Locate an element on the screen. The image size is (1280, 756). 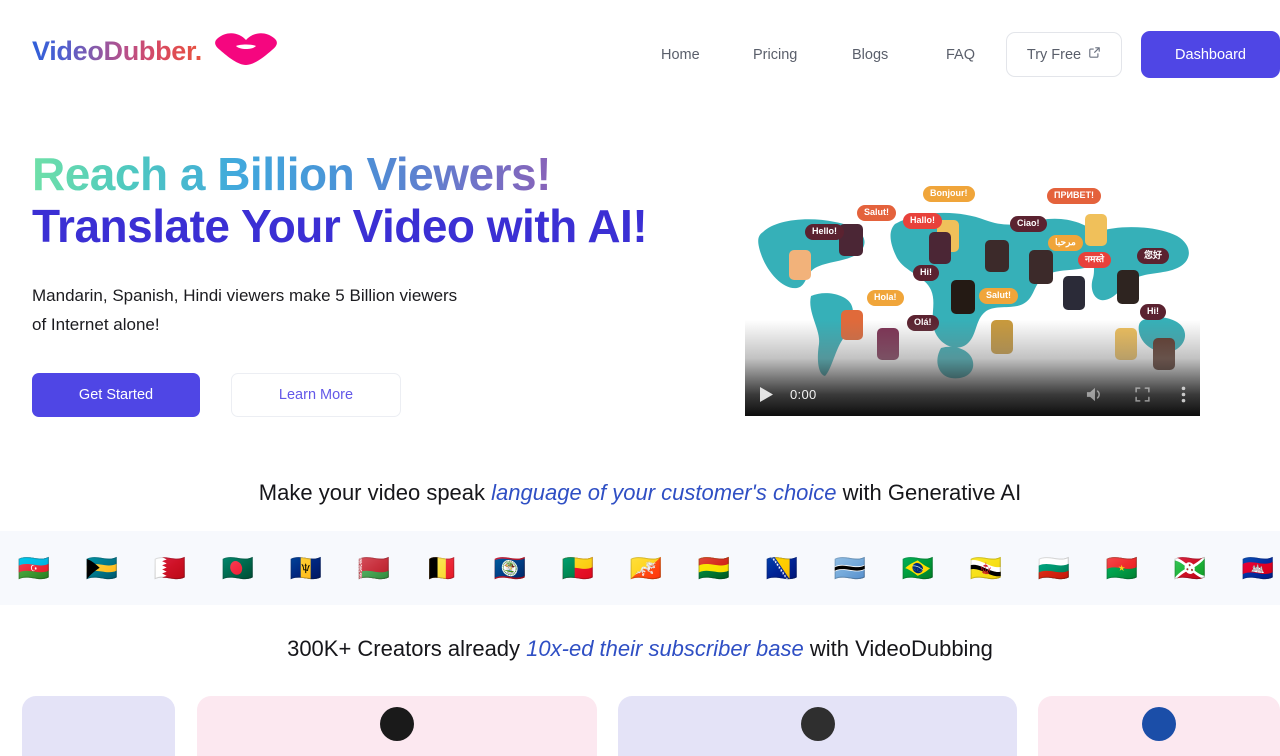
flag-belize: 🇧🇿 is located at coordinates (510, 568).